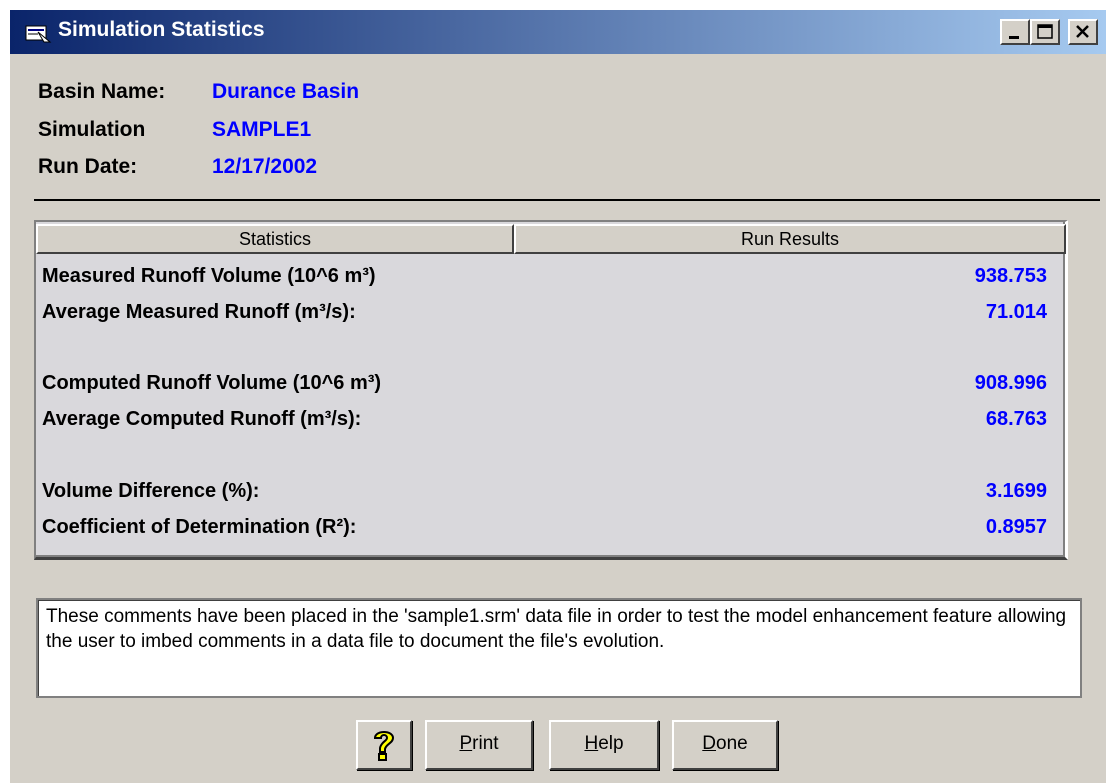 Image resolution: width=1106 pixels, height=783 pixels. Describe the element at coordinates (199, 312) in the screenshot. I see `stat-label-avg-measured-runoff: Average Measured Runoff (m³/s):` at that location.